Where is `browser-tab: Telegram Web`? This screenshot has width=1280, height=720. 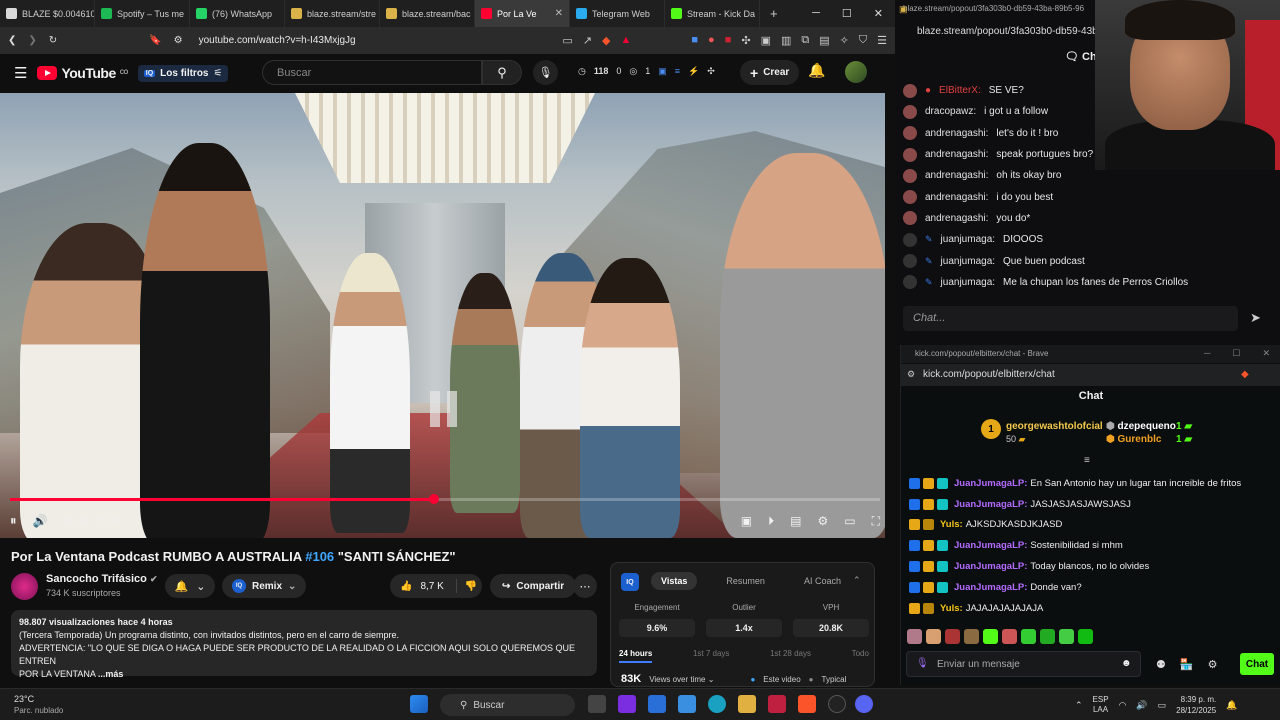
browser-tab: Telegram Web is located at coordinates (617, 13).